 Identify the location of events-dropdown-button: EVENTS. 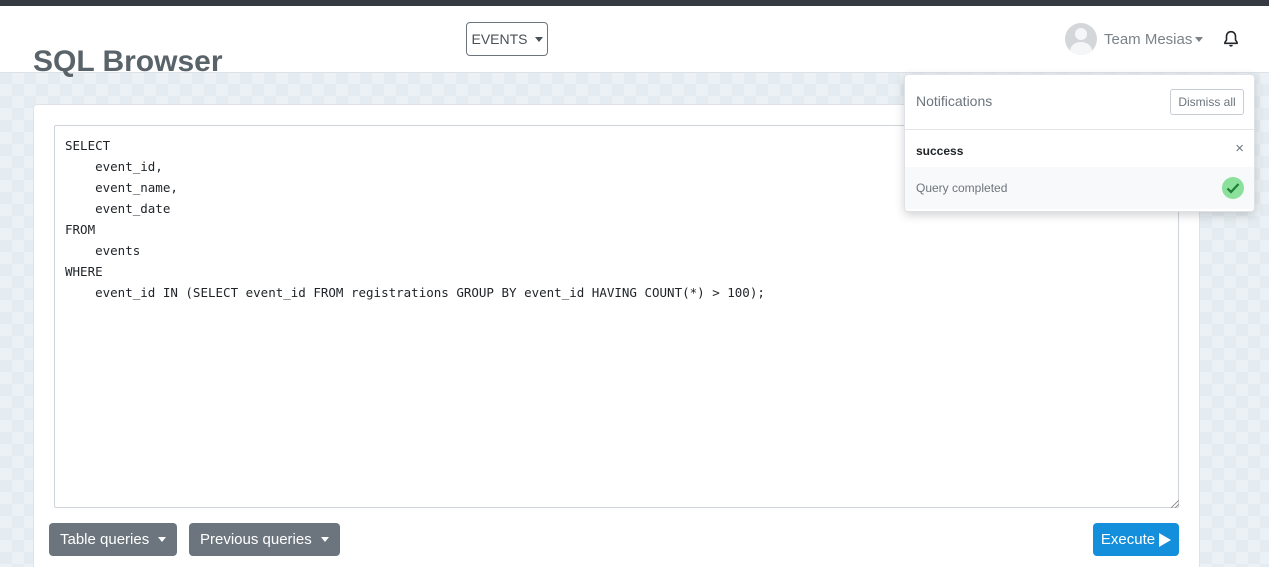
(507, 39).